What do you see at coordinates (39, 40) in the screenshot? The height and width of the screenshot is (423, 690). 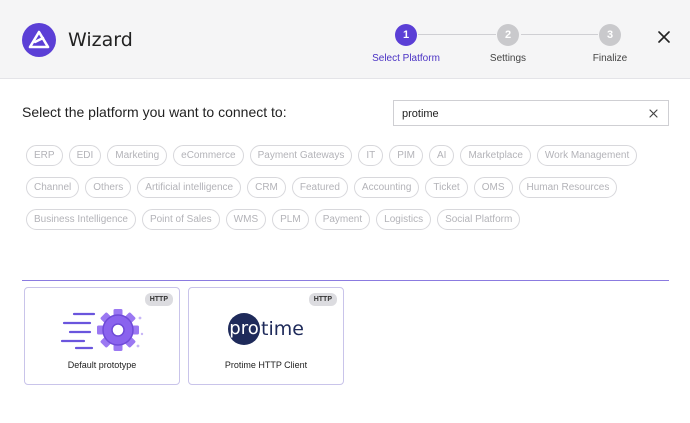 I see `wizard-logo-icon` at bounding box center [39, 40].